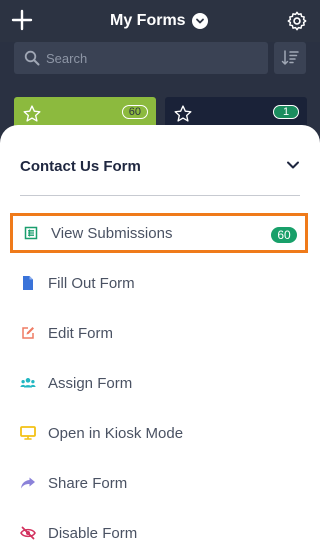 This screenshot has width=320, height=546. I want to click on gear-icon, so click(297, 21).